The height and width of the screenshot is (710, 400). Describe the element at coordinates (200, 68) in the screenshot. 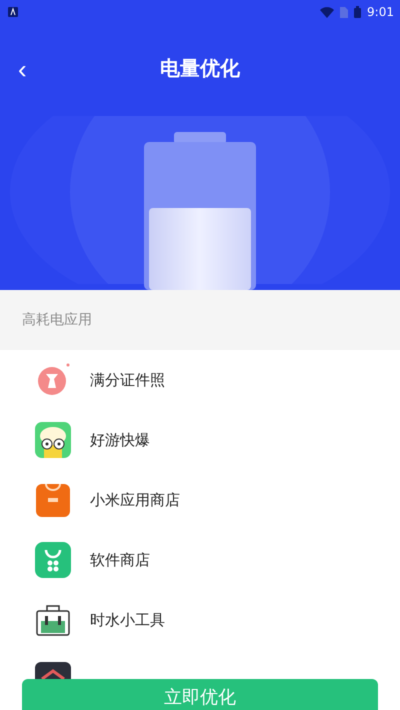

I see `page-title: 电量优化` at that location.